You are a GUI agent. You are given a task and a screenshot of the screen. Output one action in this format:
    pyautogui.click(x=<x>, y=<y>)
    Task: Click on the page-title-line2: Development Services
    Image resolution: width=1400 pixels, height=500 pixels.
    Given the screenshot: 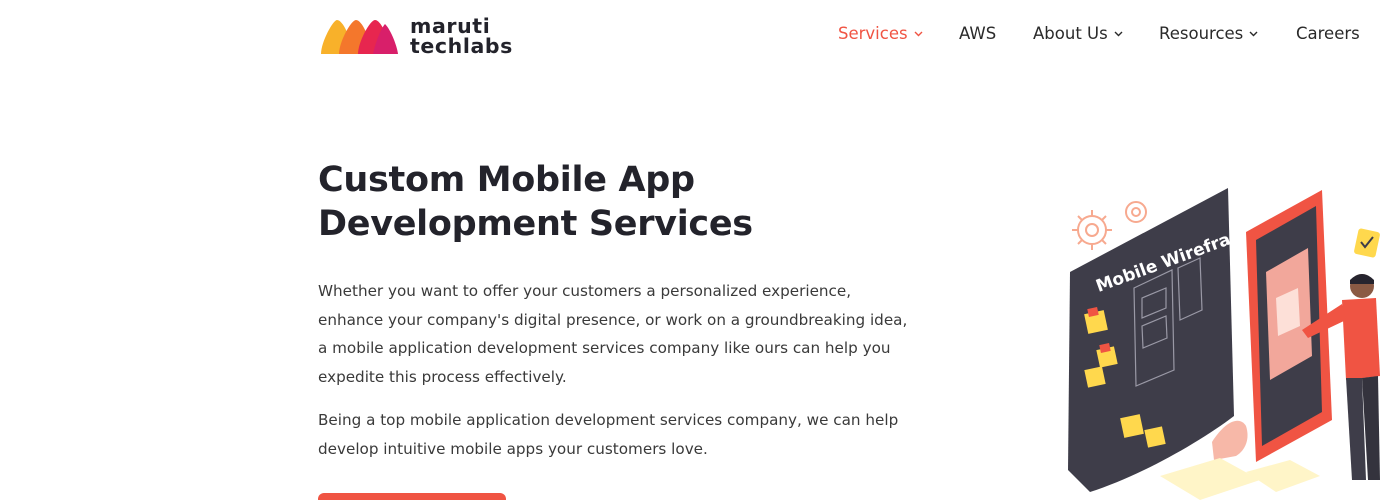 What is the action you would take?
    pyautogui.click(x=535, y=224)
    